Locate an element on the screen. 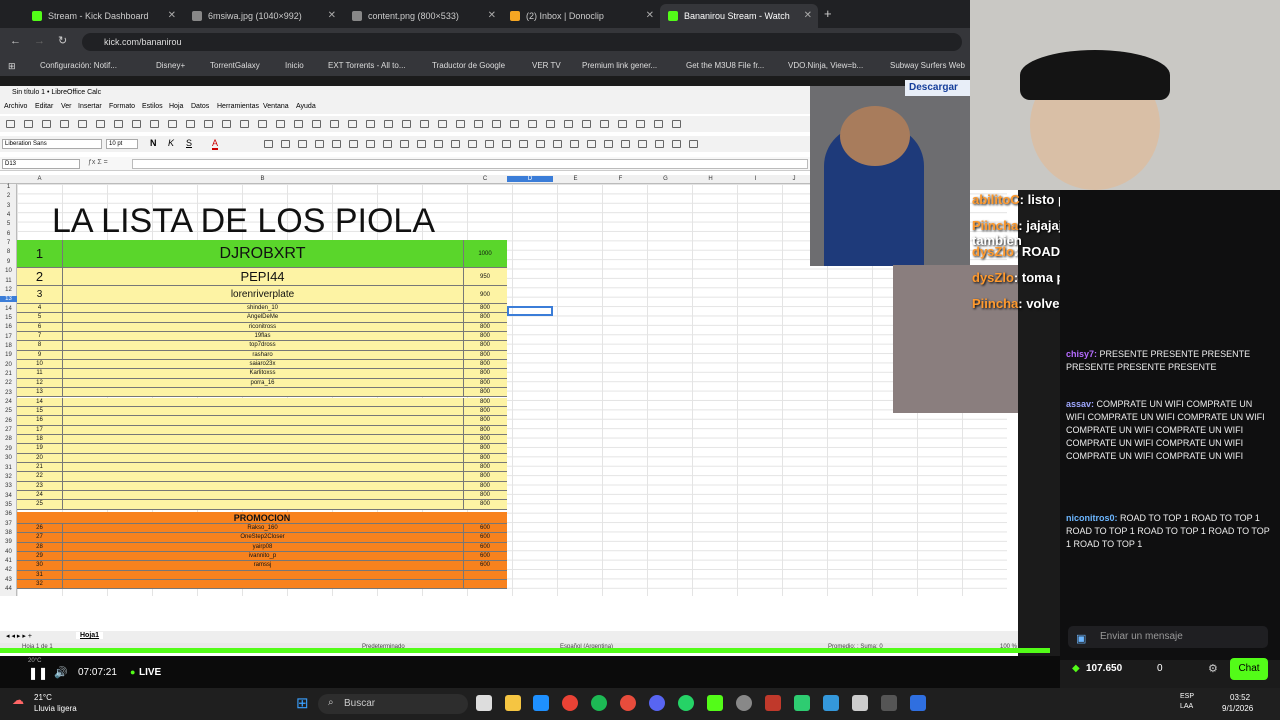  italic-icon: K is located at coordinates (171, 143).